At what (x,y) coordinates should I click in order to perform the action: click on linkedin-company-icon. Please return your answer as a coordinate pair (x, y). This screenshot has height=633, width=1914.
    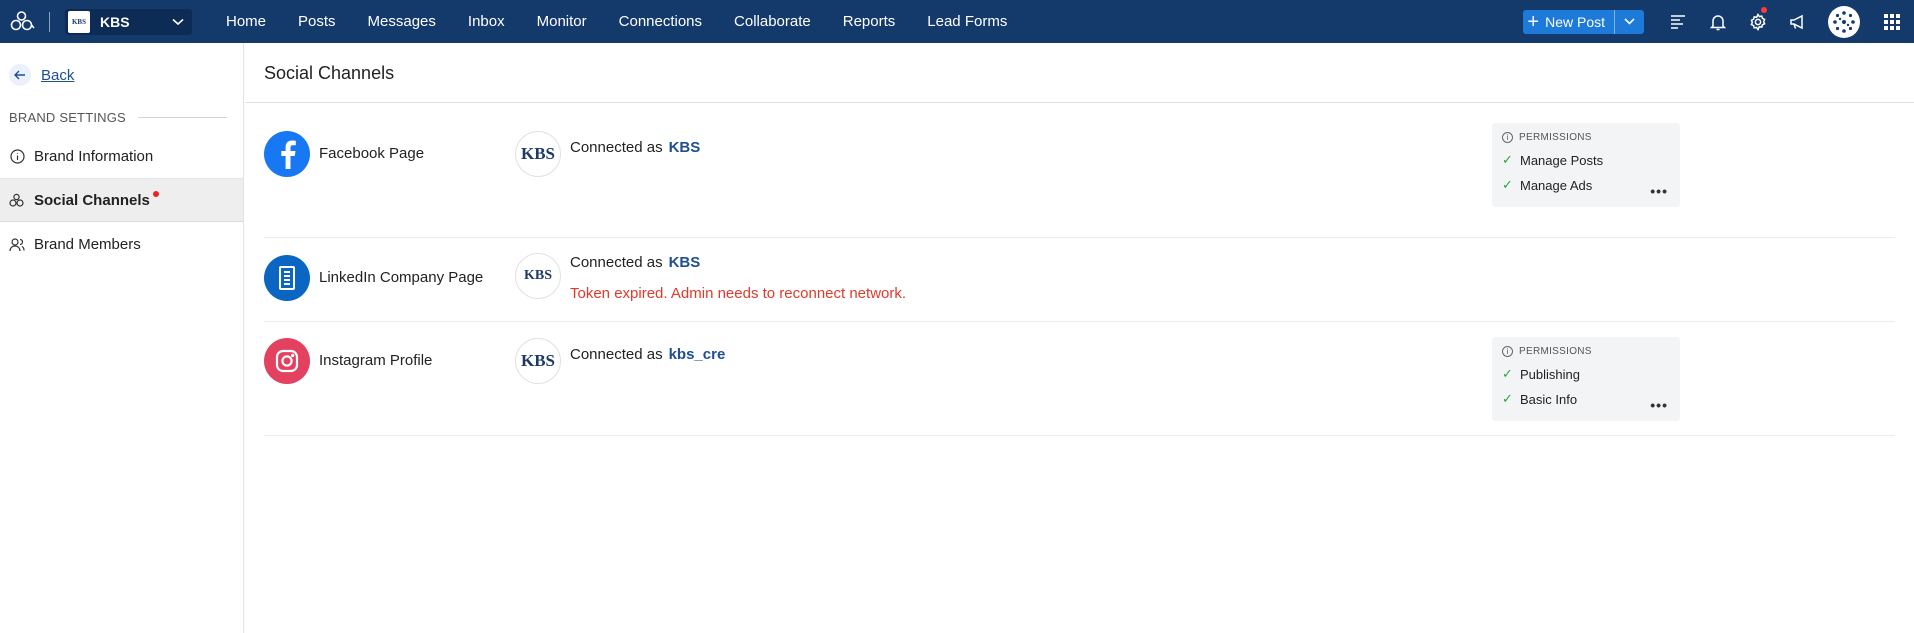
    Looking at the image, I should click on (287, 278).